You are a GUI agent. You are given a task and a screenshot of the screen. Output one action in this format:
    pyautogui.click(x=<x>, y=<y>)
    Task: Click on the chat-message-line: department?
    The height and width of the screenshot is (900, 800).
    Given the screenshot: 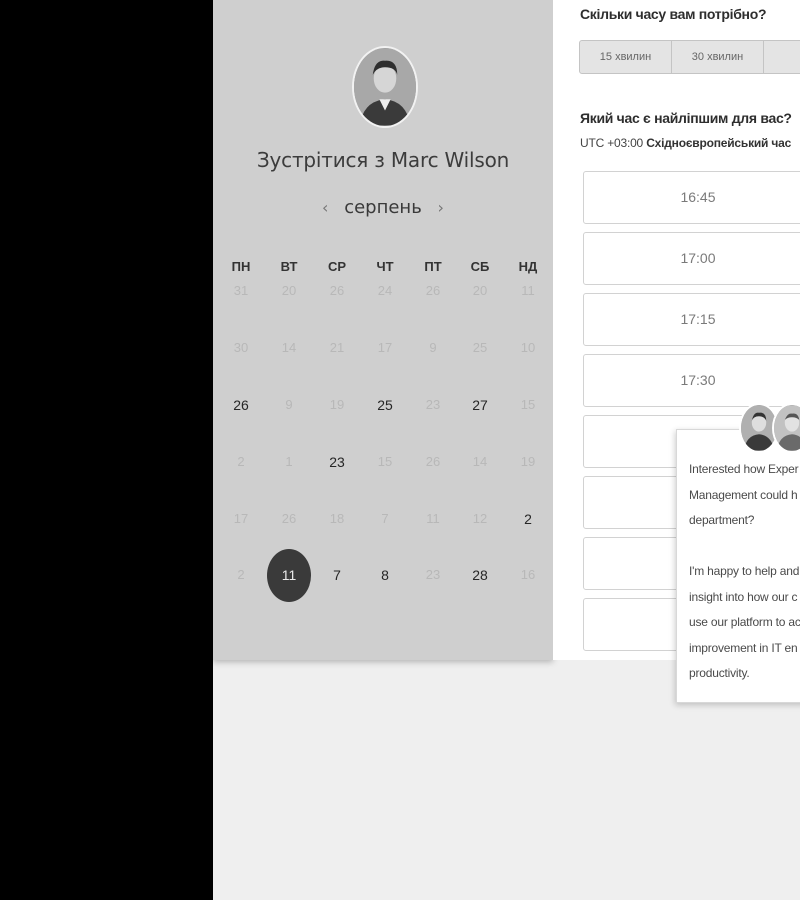 What is the action you would take?
    pyautogui.click(x=722, y=520)
    